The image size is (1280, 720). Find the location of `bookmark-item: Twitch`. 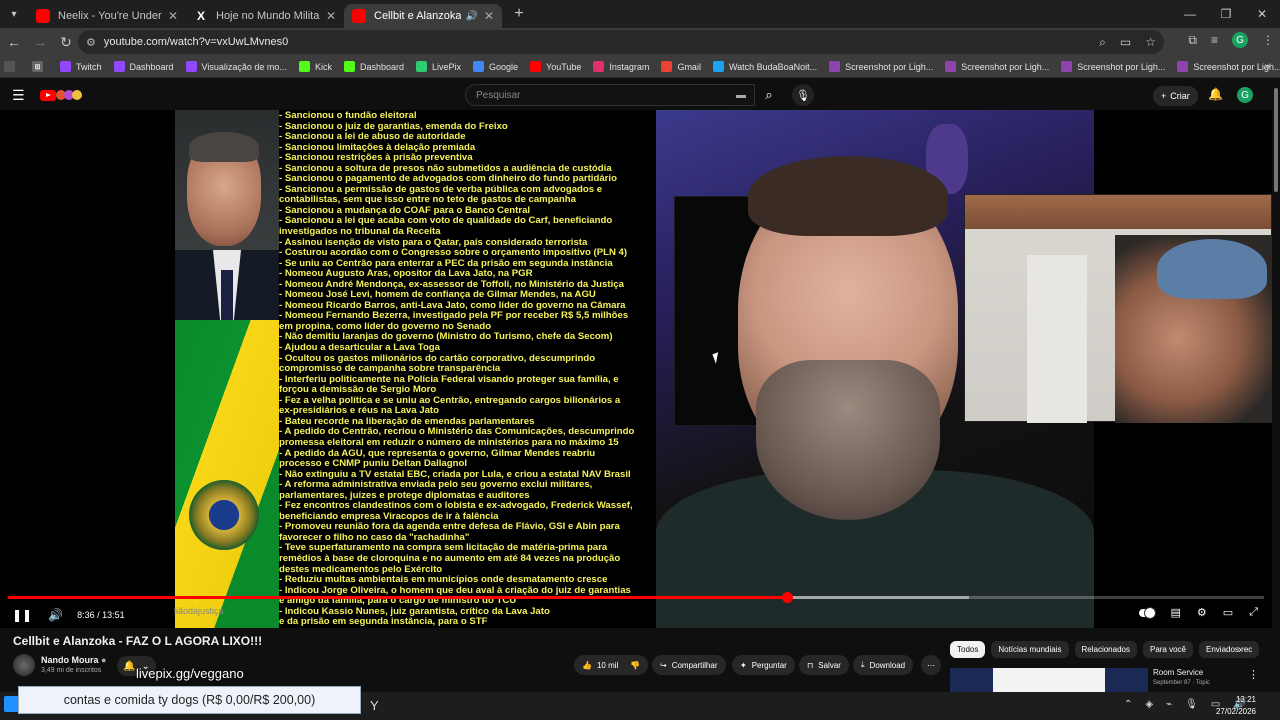

bookmark-item: Twitch is located at coordinates (81, 66).